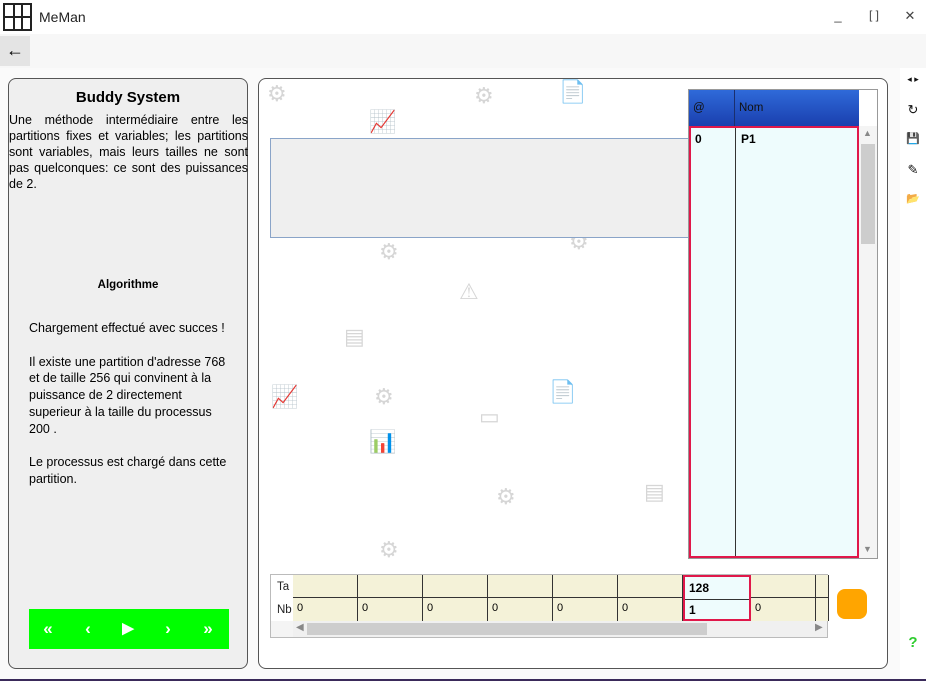 The height and width of the screenshot is (681, 926). I want to click on column-name: Nom, so click(751, 108).